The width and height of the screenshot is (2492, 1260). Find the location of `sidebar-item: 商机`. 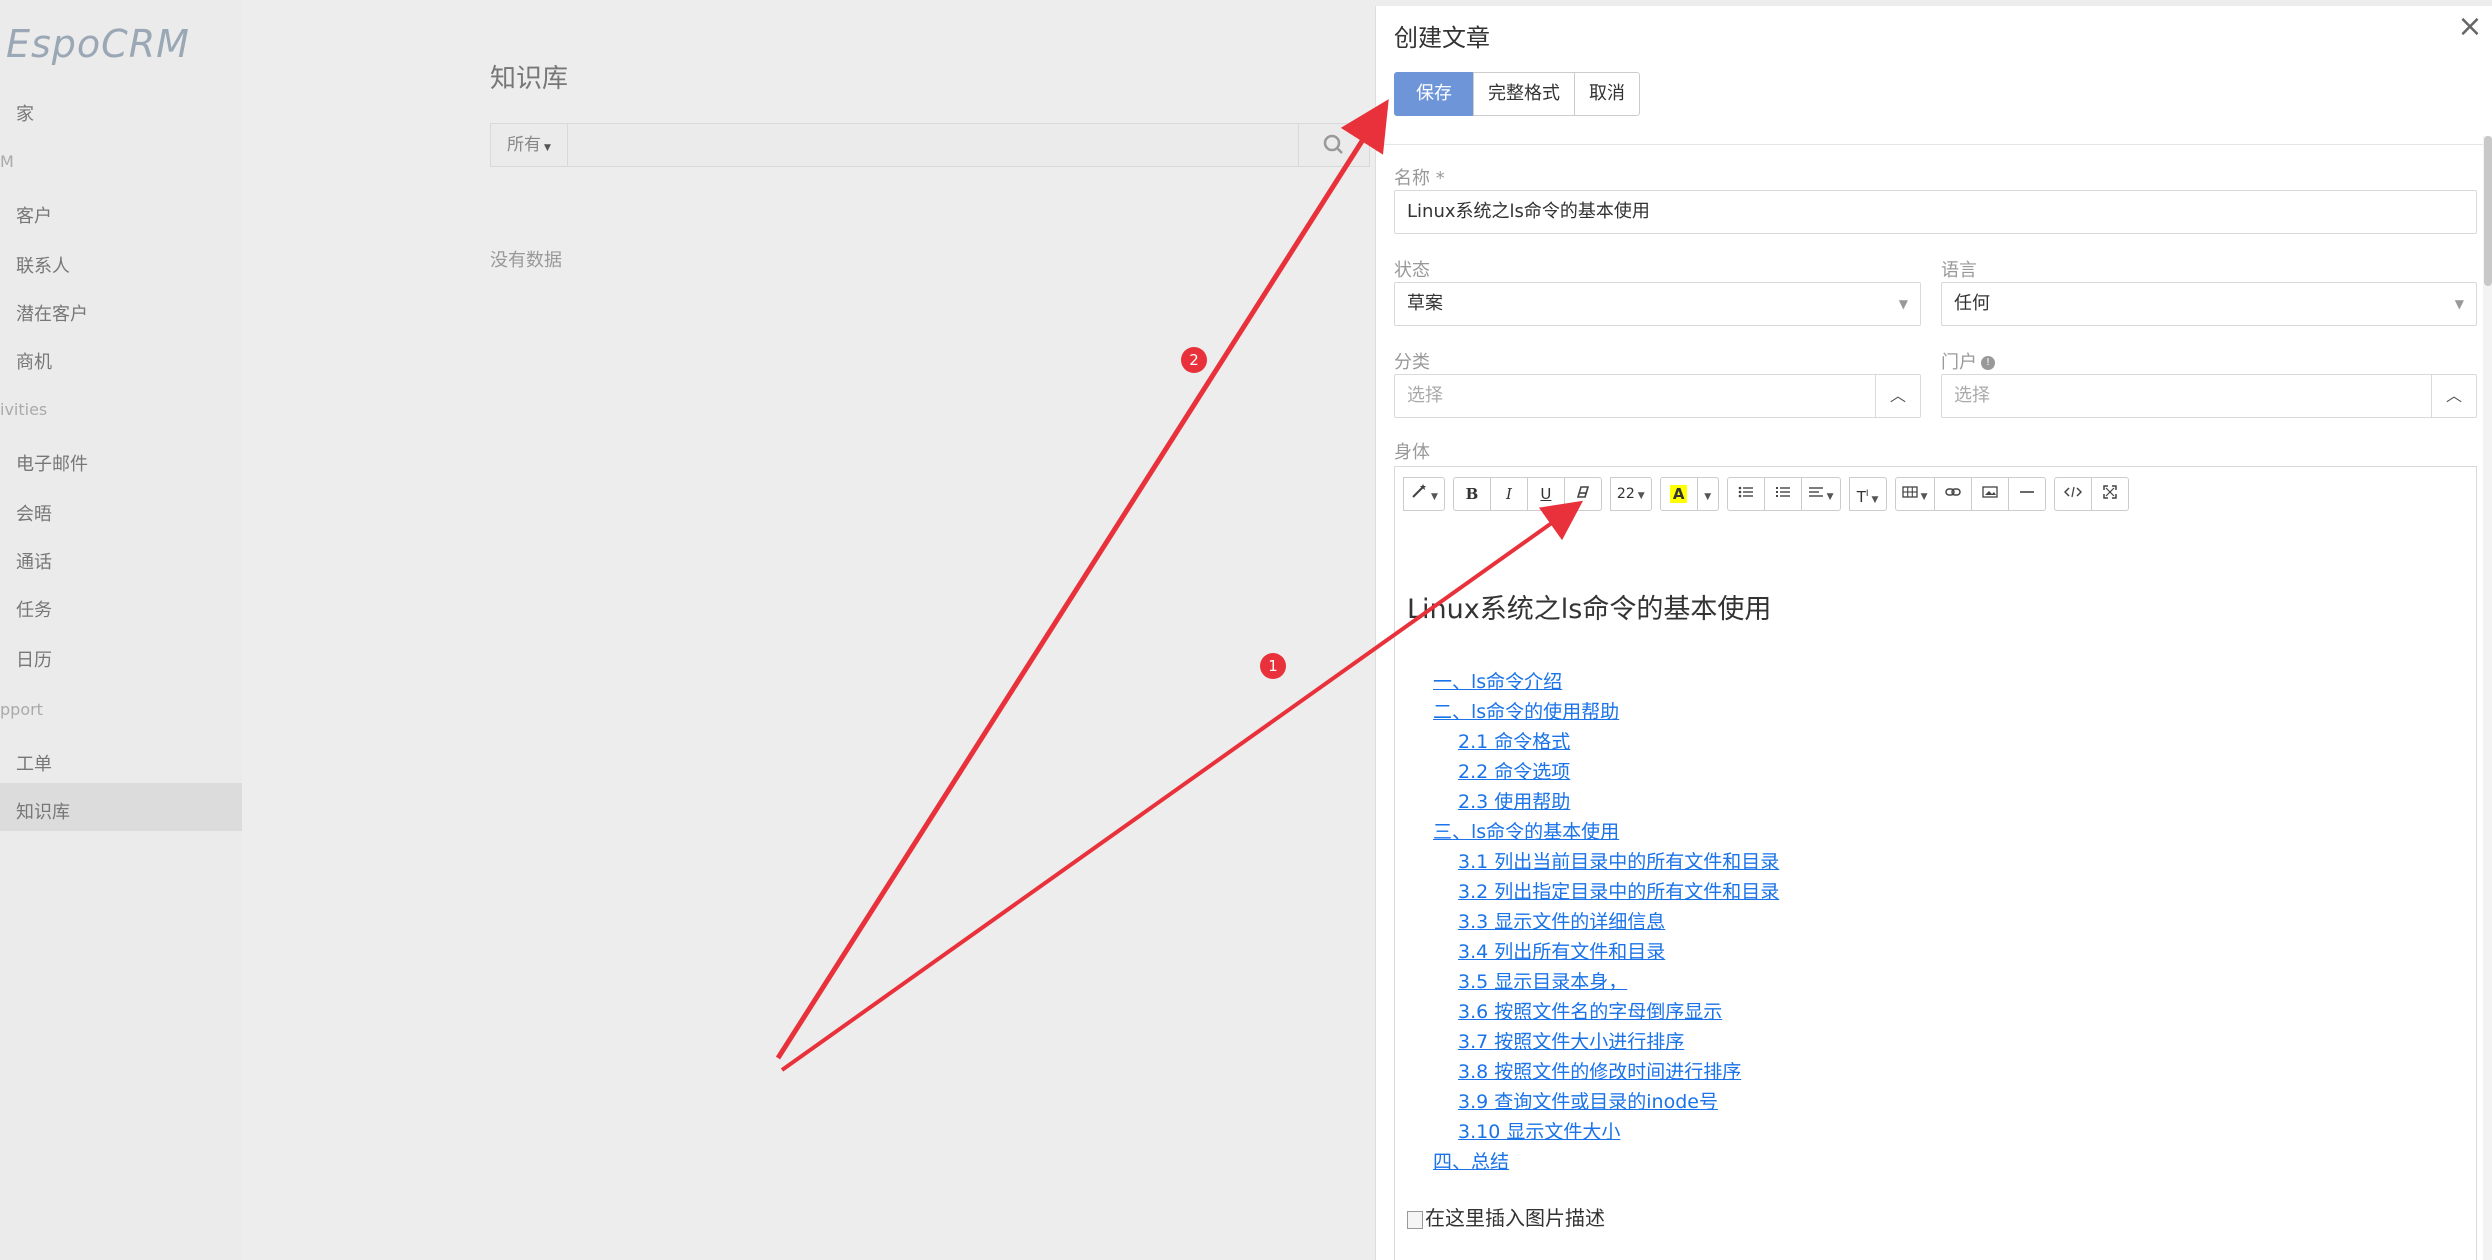

sidebar-item: 商机 is located at coordinates (34, 361).